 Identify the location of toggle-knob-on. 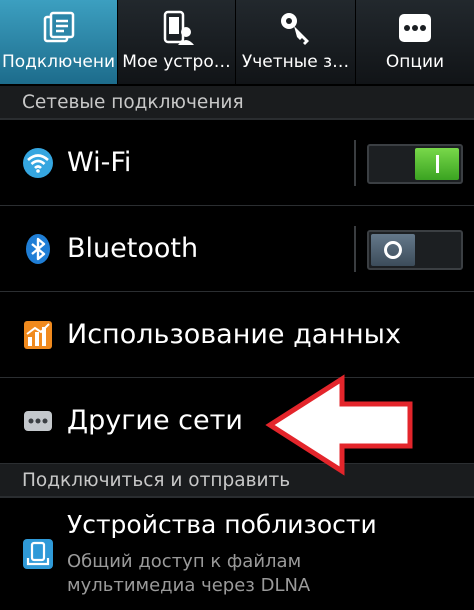
(437, 164).